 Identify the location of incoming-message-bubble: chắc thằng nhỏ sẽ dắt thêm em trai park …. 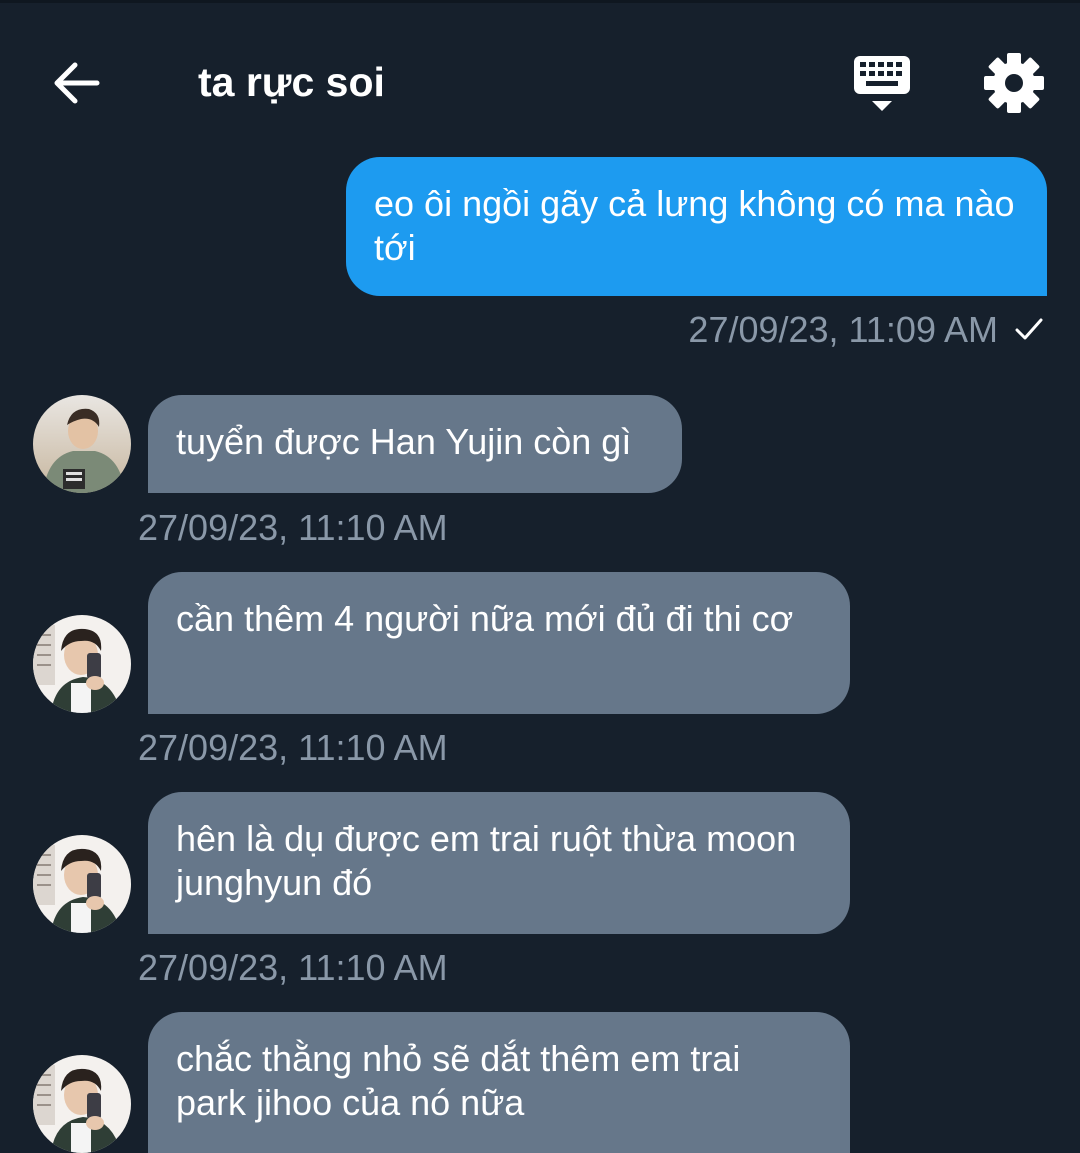
(499, 1082).